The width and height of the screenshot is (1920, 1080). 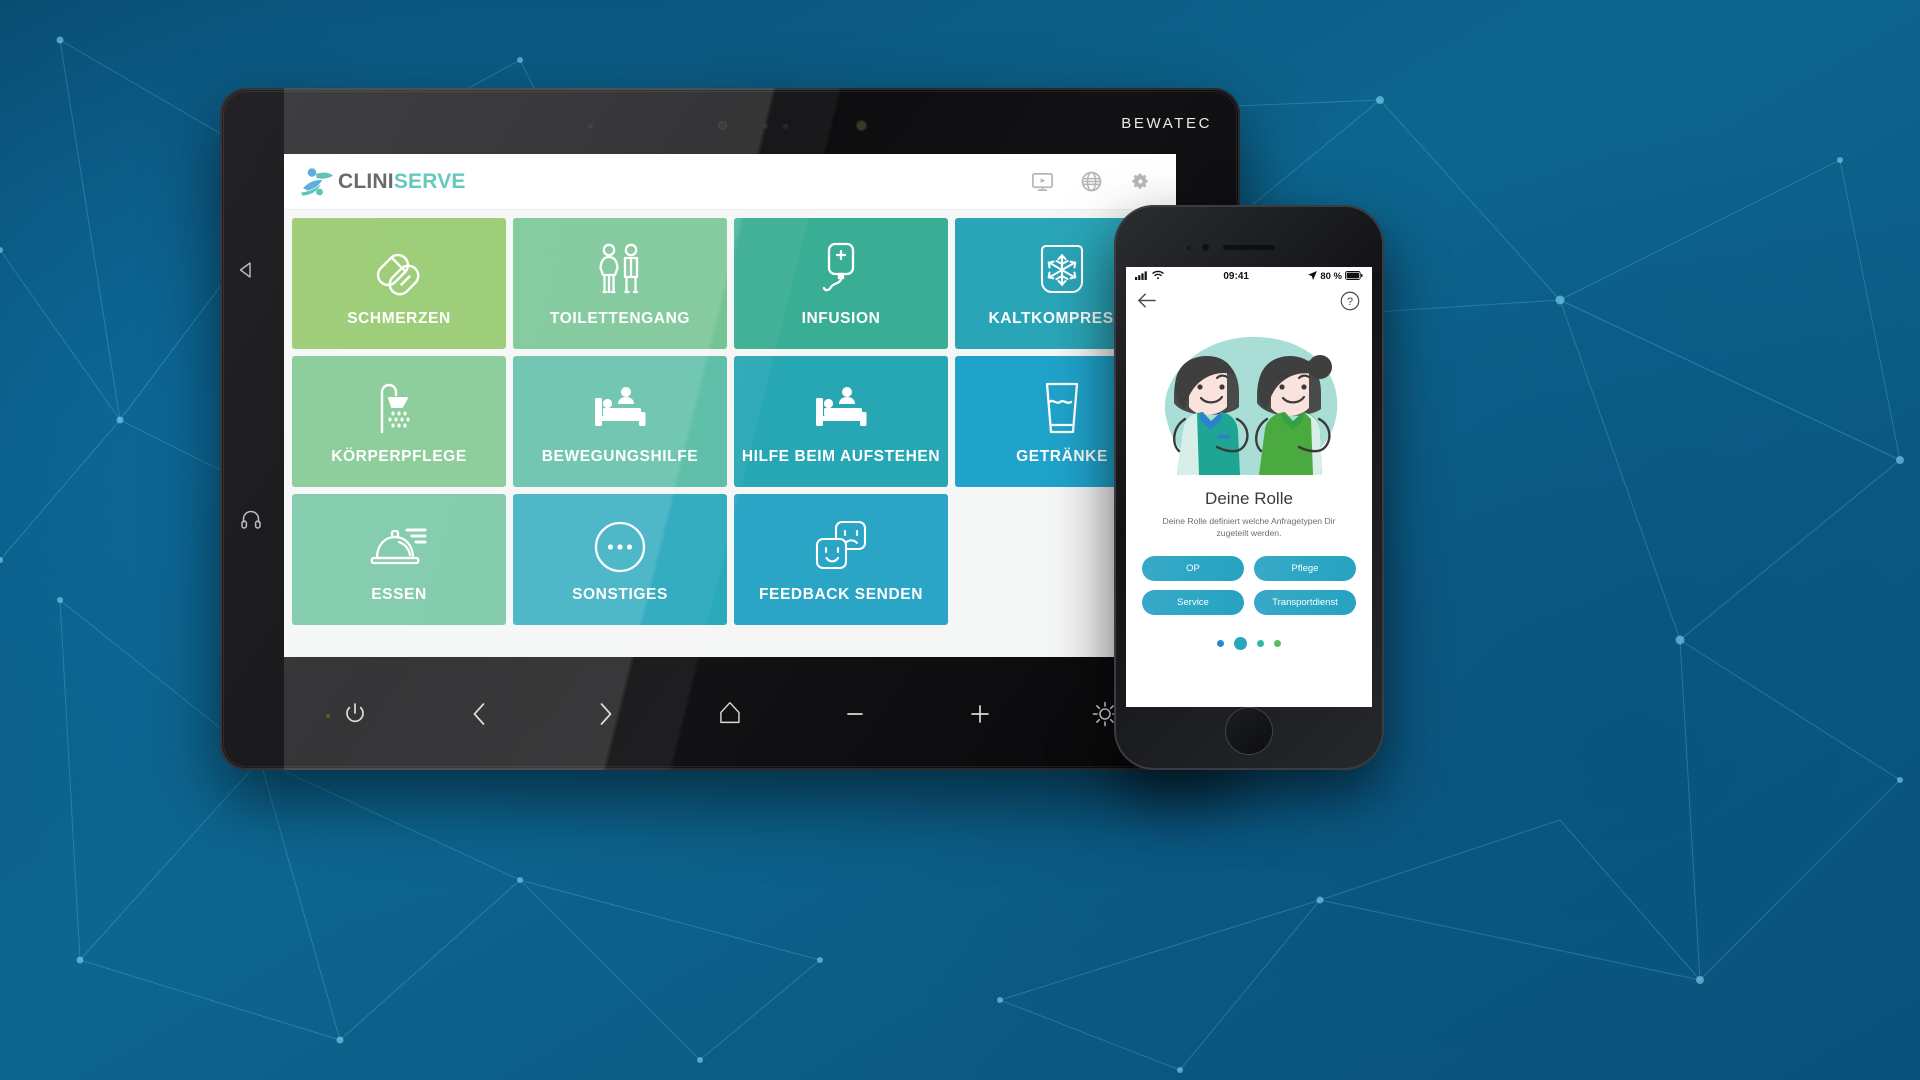 I want to click on tile-label: KÖRPERPFLEGE, so click(x=399, y=456).